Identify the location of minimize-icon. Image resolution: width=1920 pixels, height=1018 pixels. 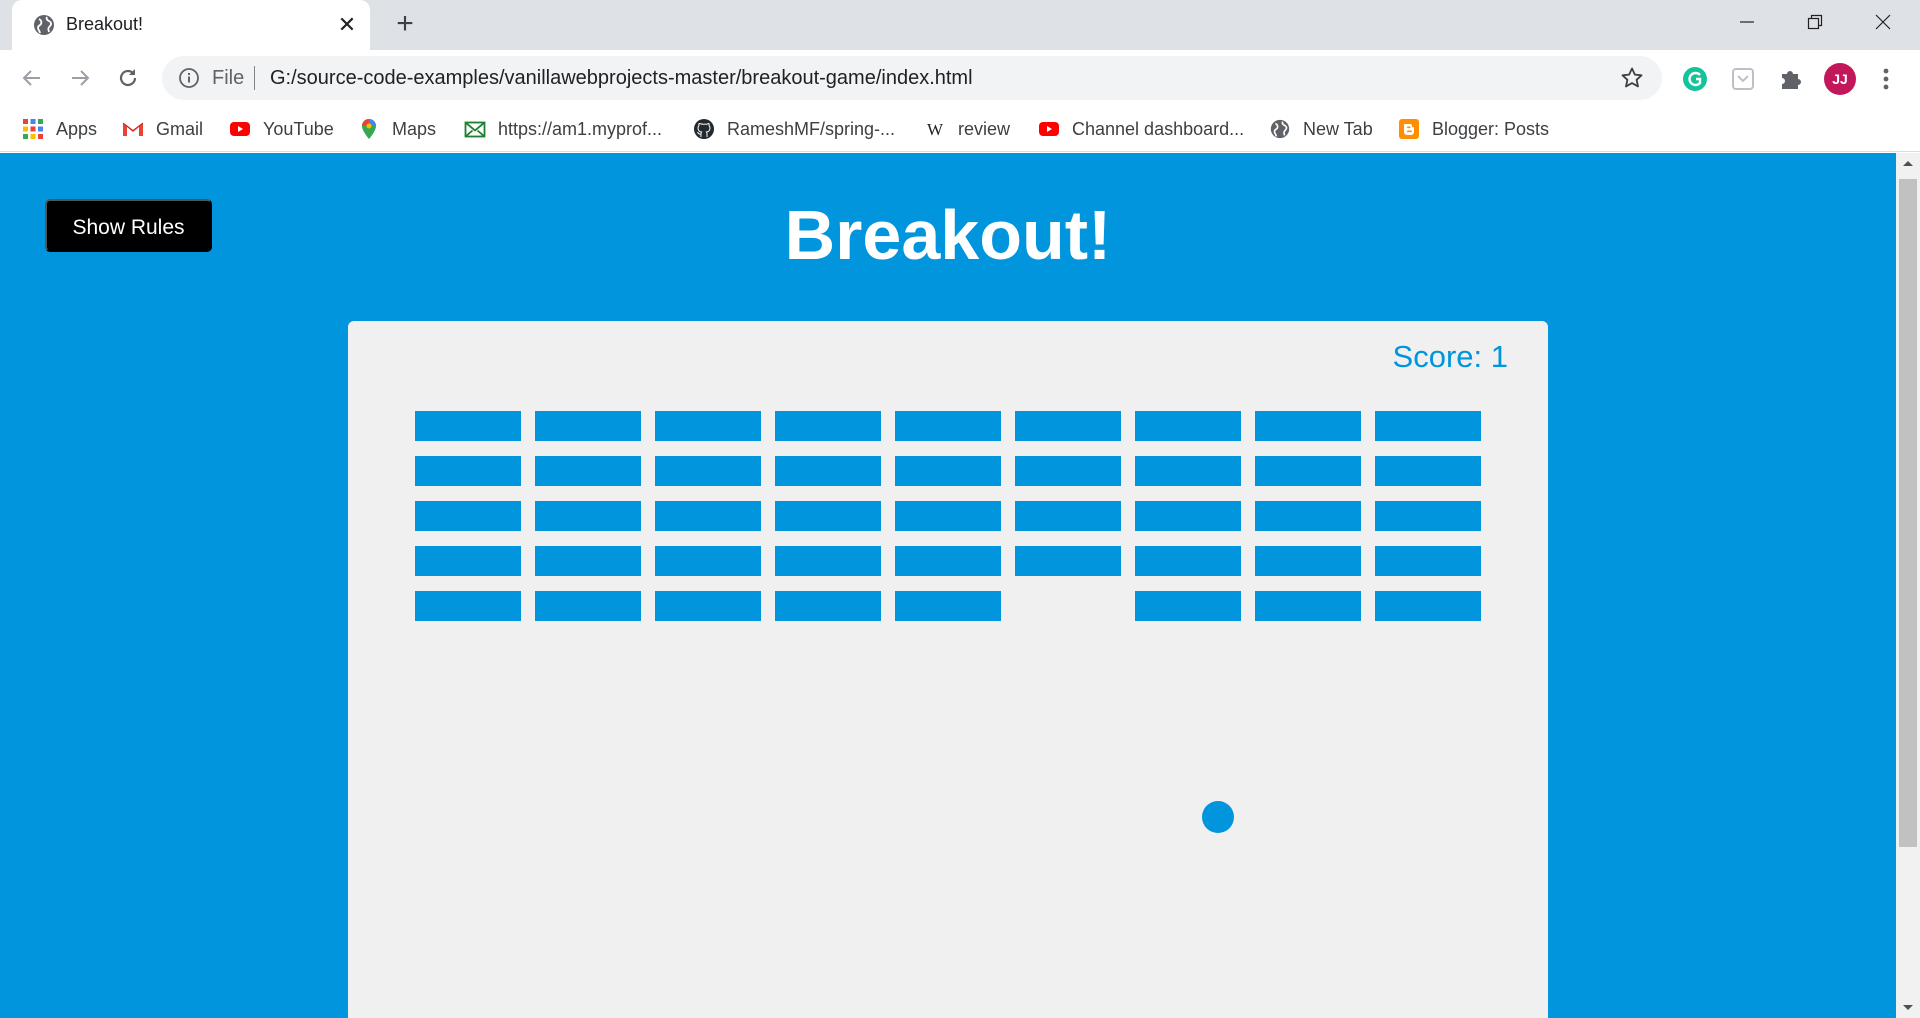
(1747, 22).